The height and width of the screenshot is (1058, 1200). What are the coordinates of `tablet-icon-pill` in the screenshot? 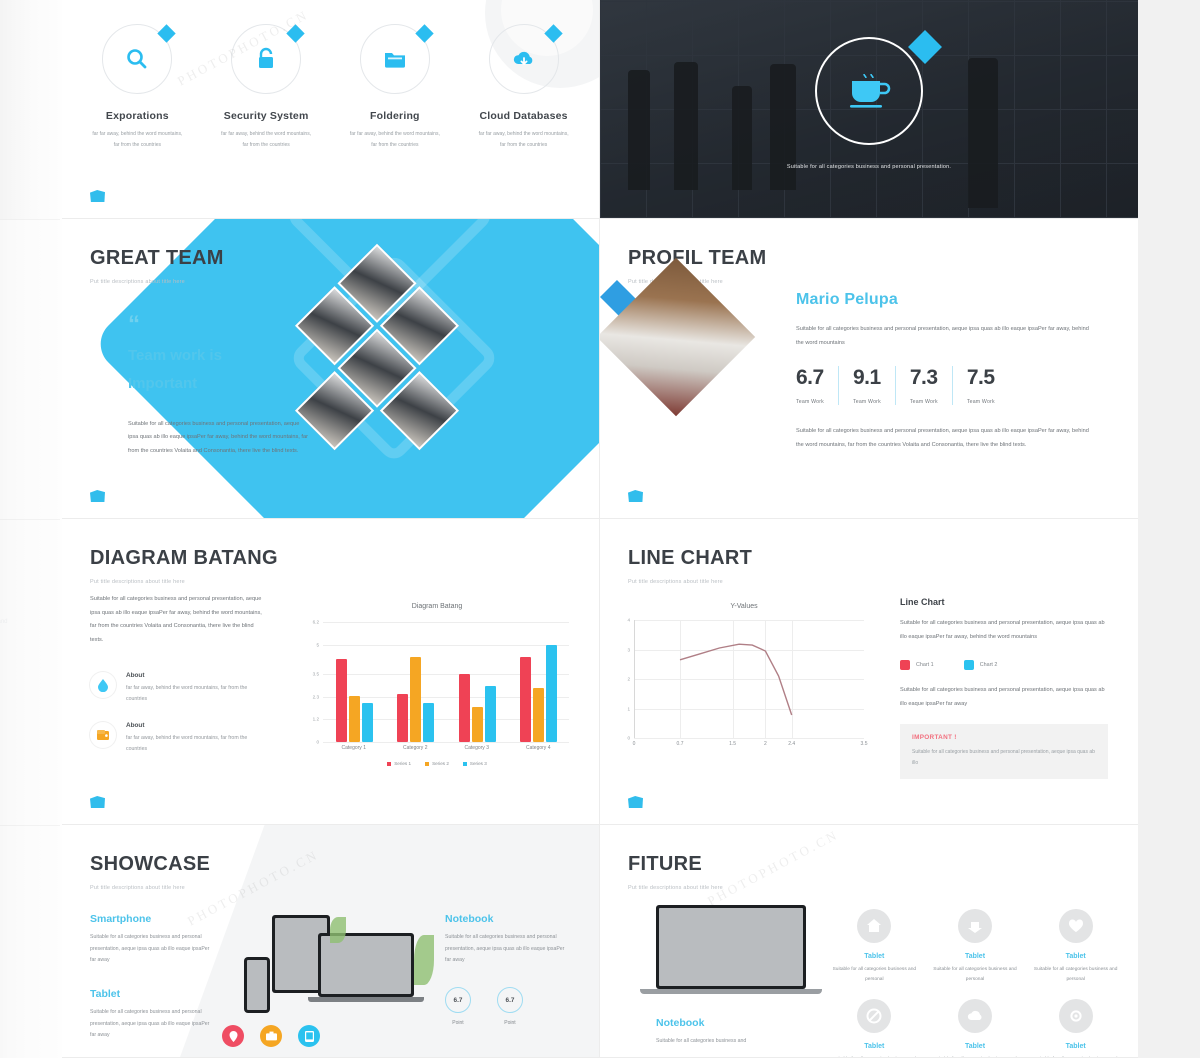 It's located at (309, 1036).